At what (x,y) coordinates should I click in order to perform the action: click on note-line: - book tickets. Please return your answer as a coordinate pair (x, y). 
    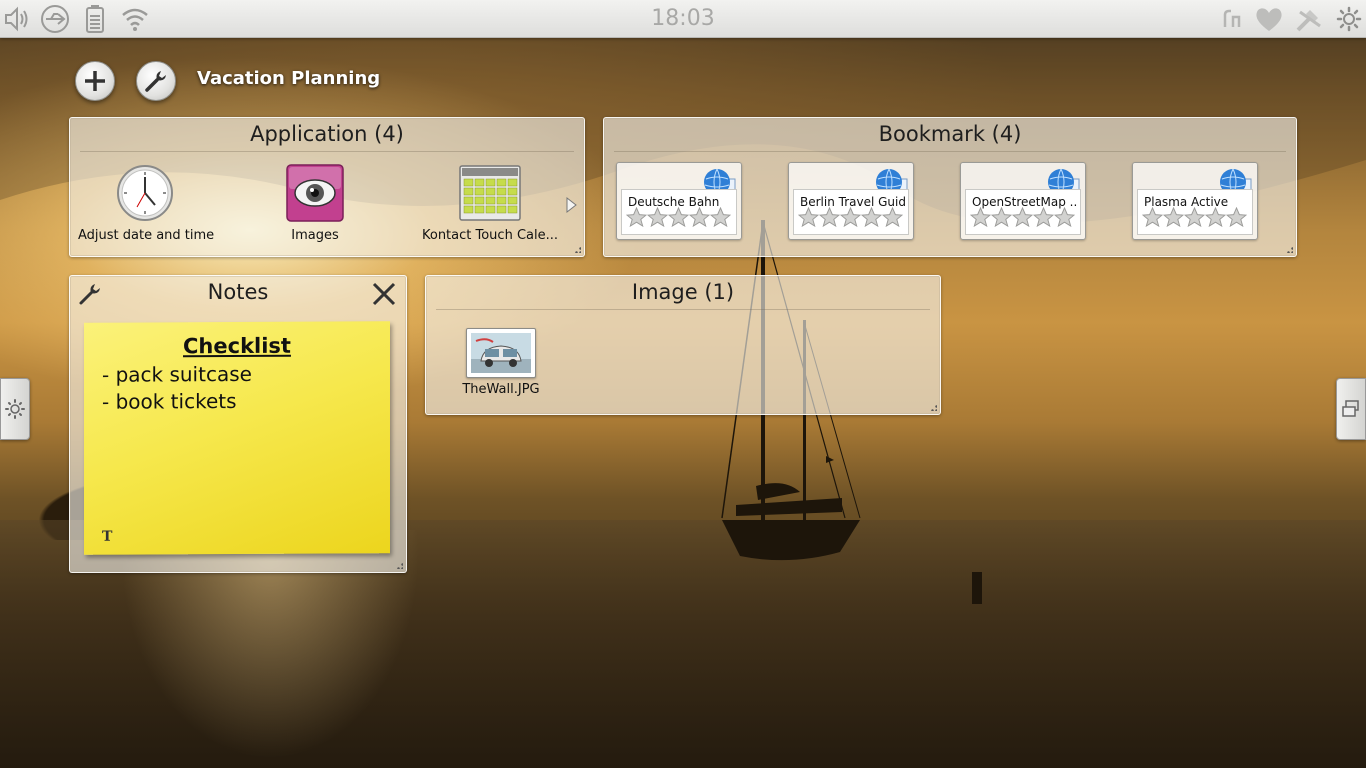
    Looking at the image, I should click on (169, 401).